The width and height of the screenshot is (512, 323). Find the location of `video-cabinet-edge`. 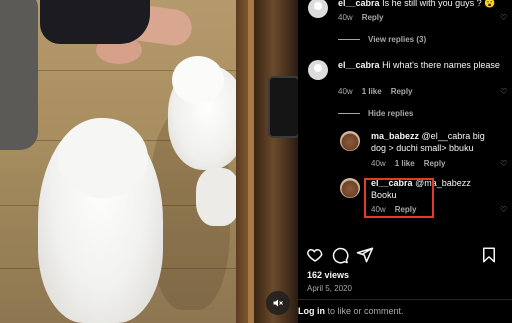

video-cabinet-edge is located at coordinates (251, 161).